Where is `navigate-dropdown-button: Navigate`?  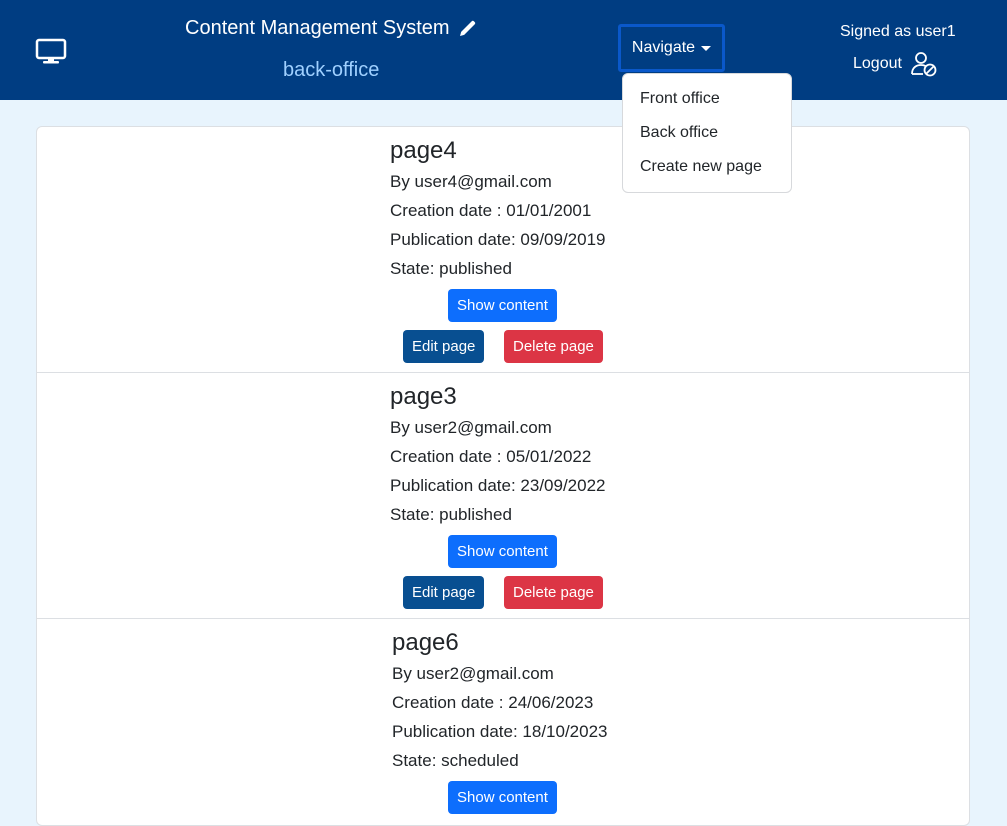
navigate-dropdown-button: Navigate is located at coordinates (671, 48).